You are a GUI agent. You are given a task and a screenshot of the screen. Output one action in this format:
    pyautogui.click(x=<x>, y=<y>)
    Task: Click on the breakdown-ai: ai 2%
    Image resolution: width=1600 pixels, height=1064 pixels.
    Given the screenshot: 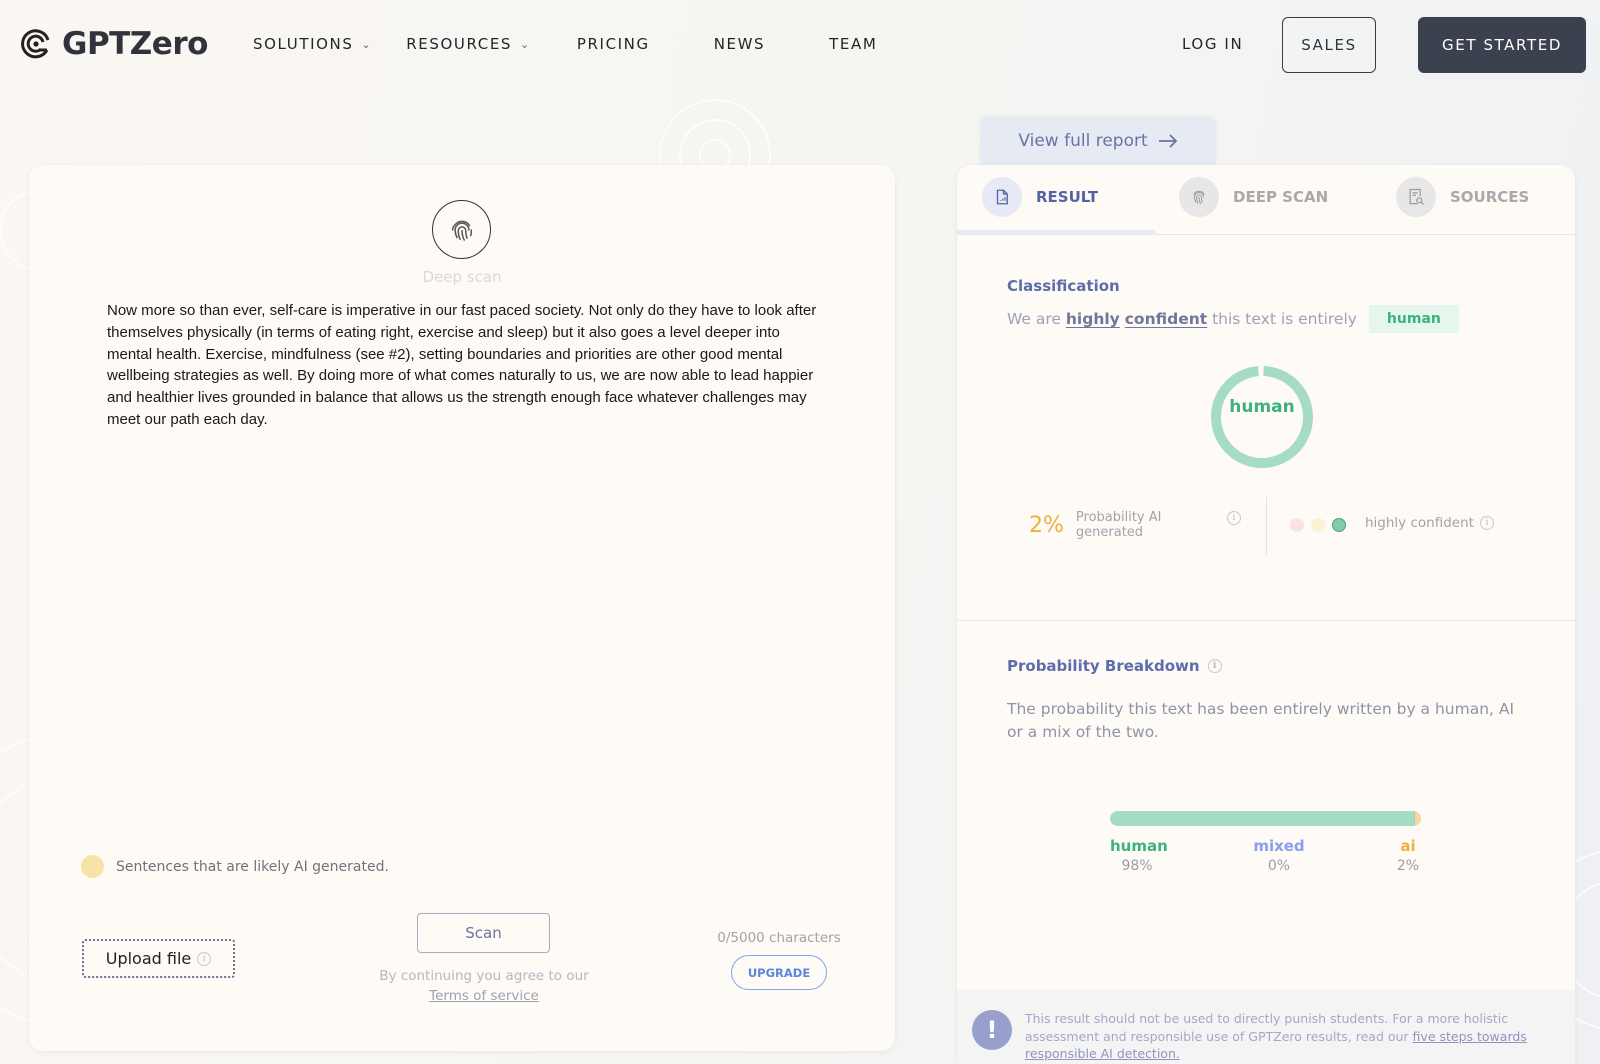 What is the action you would take?
    pyautogui.click(x=1408, y=855)
    